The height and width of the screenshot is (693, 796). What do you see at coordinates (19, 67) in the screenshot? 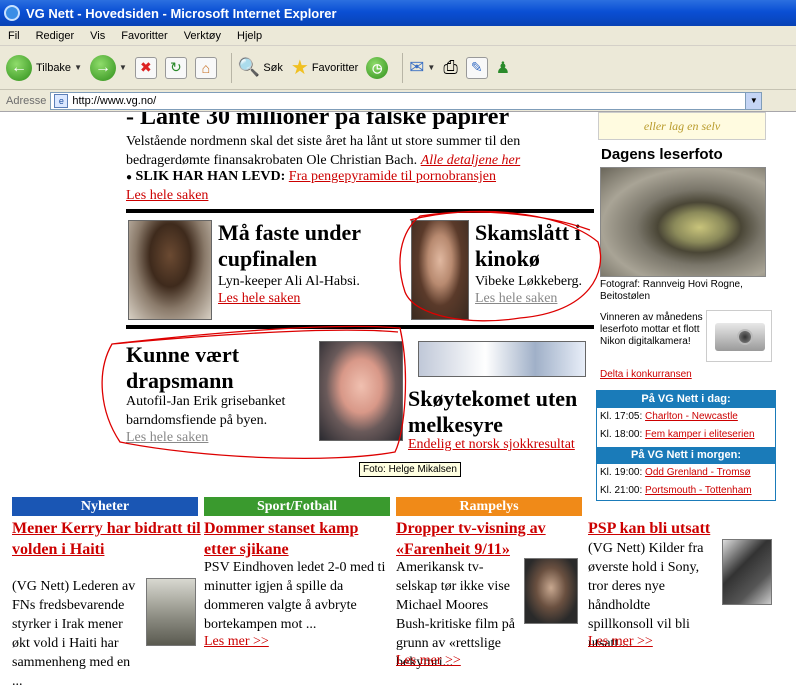
I see `back-arrow-icon: ←` at bounding box center [19, 67].